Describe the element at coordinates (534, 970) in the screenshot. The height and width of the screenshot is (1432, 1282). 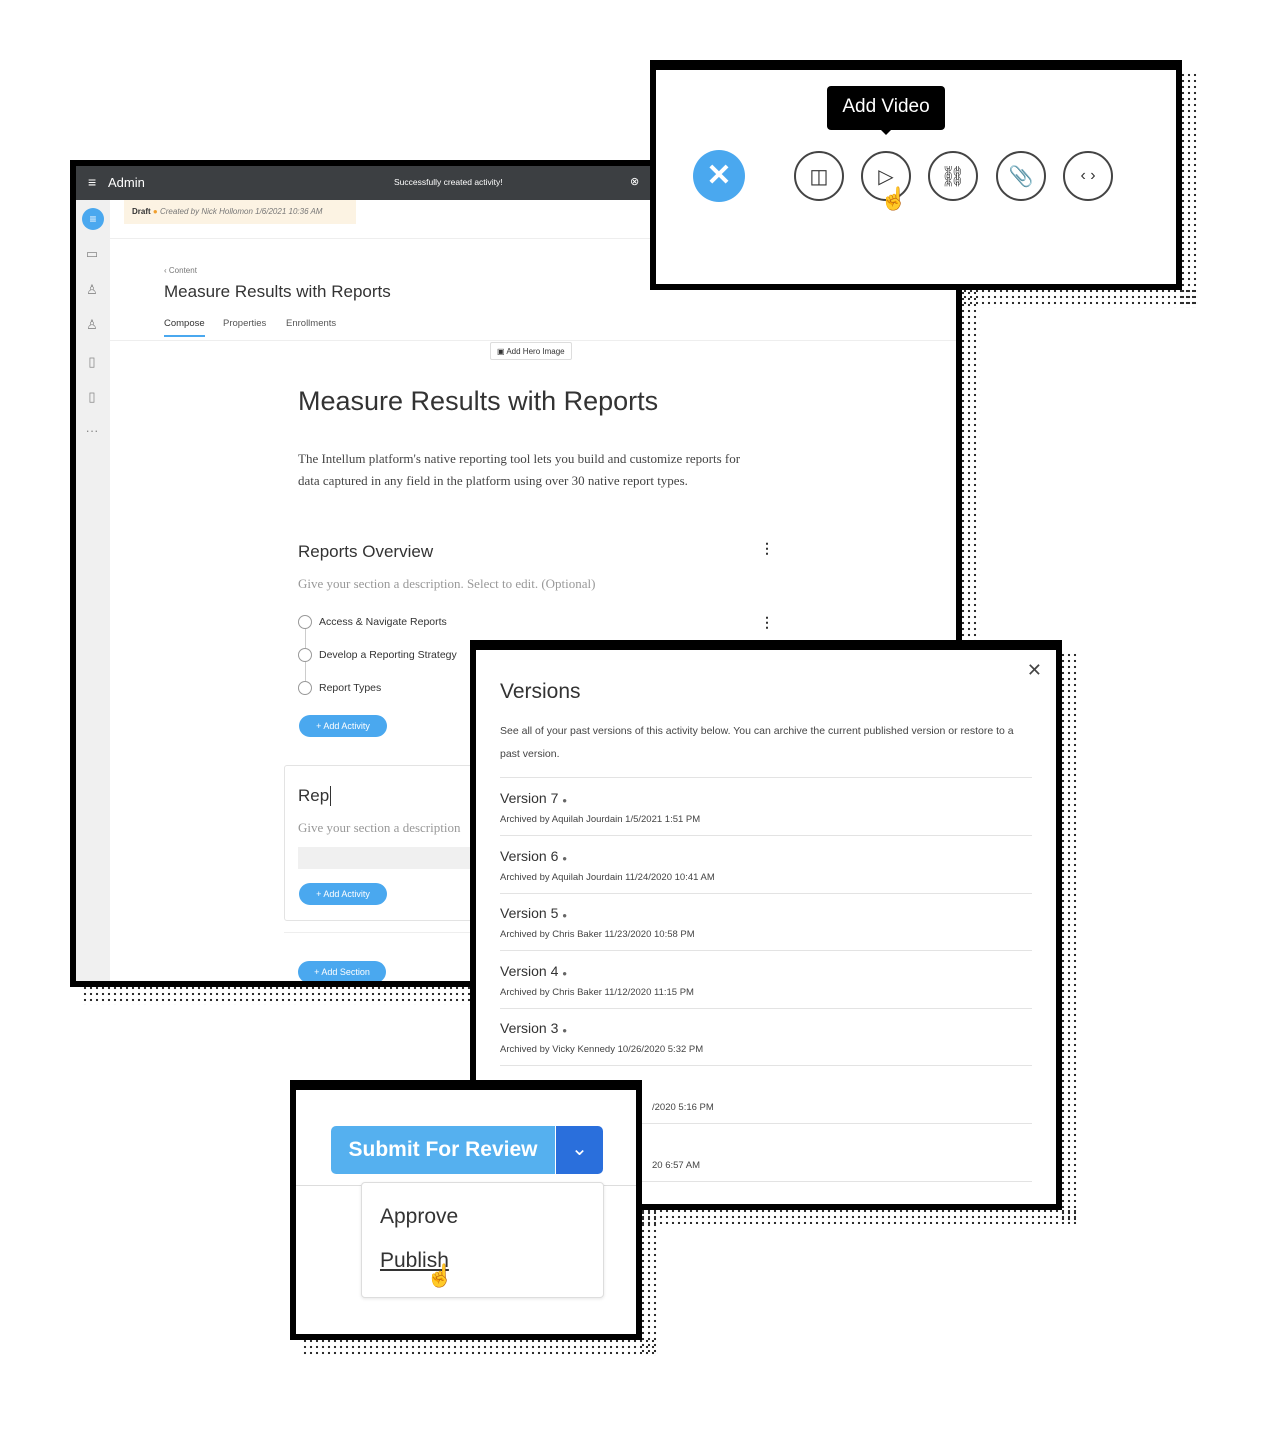
I see `version-label: Version 4 ●` at that location.